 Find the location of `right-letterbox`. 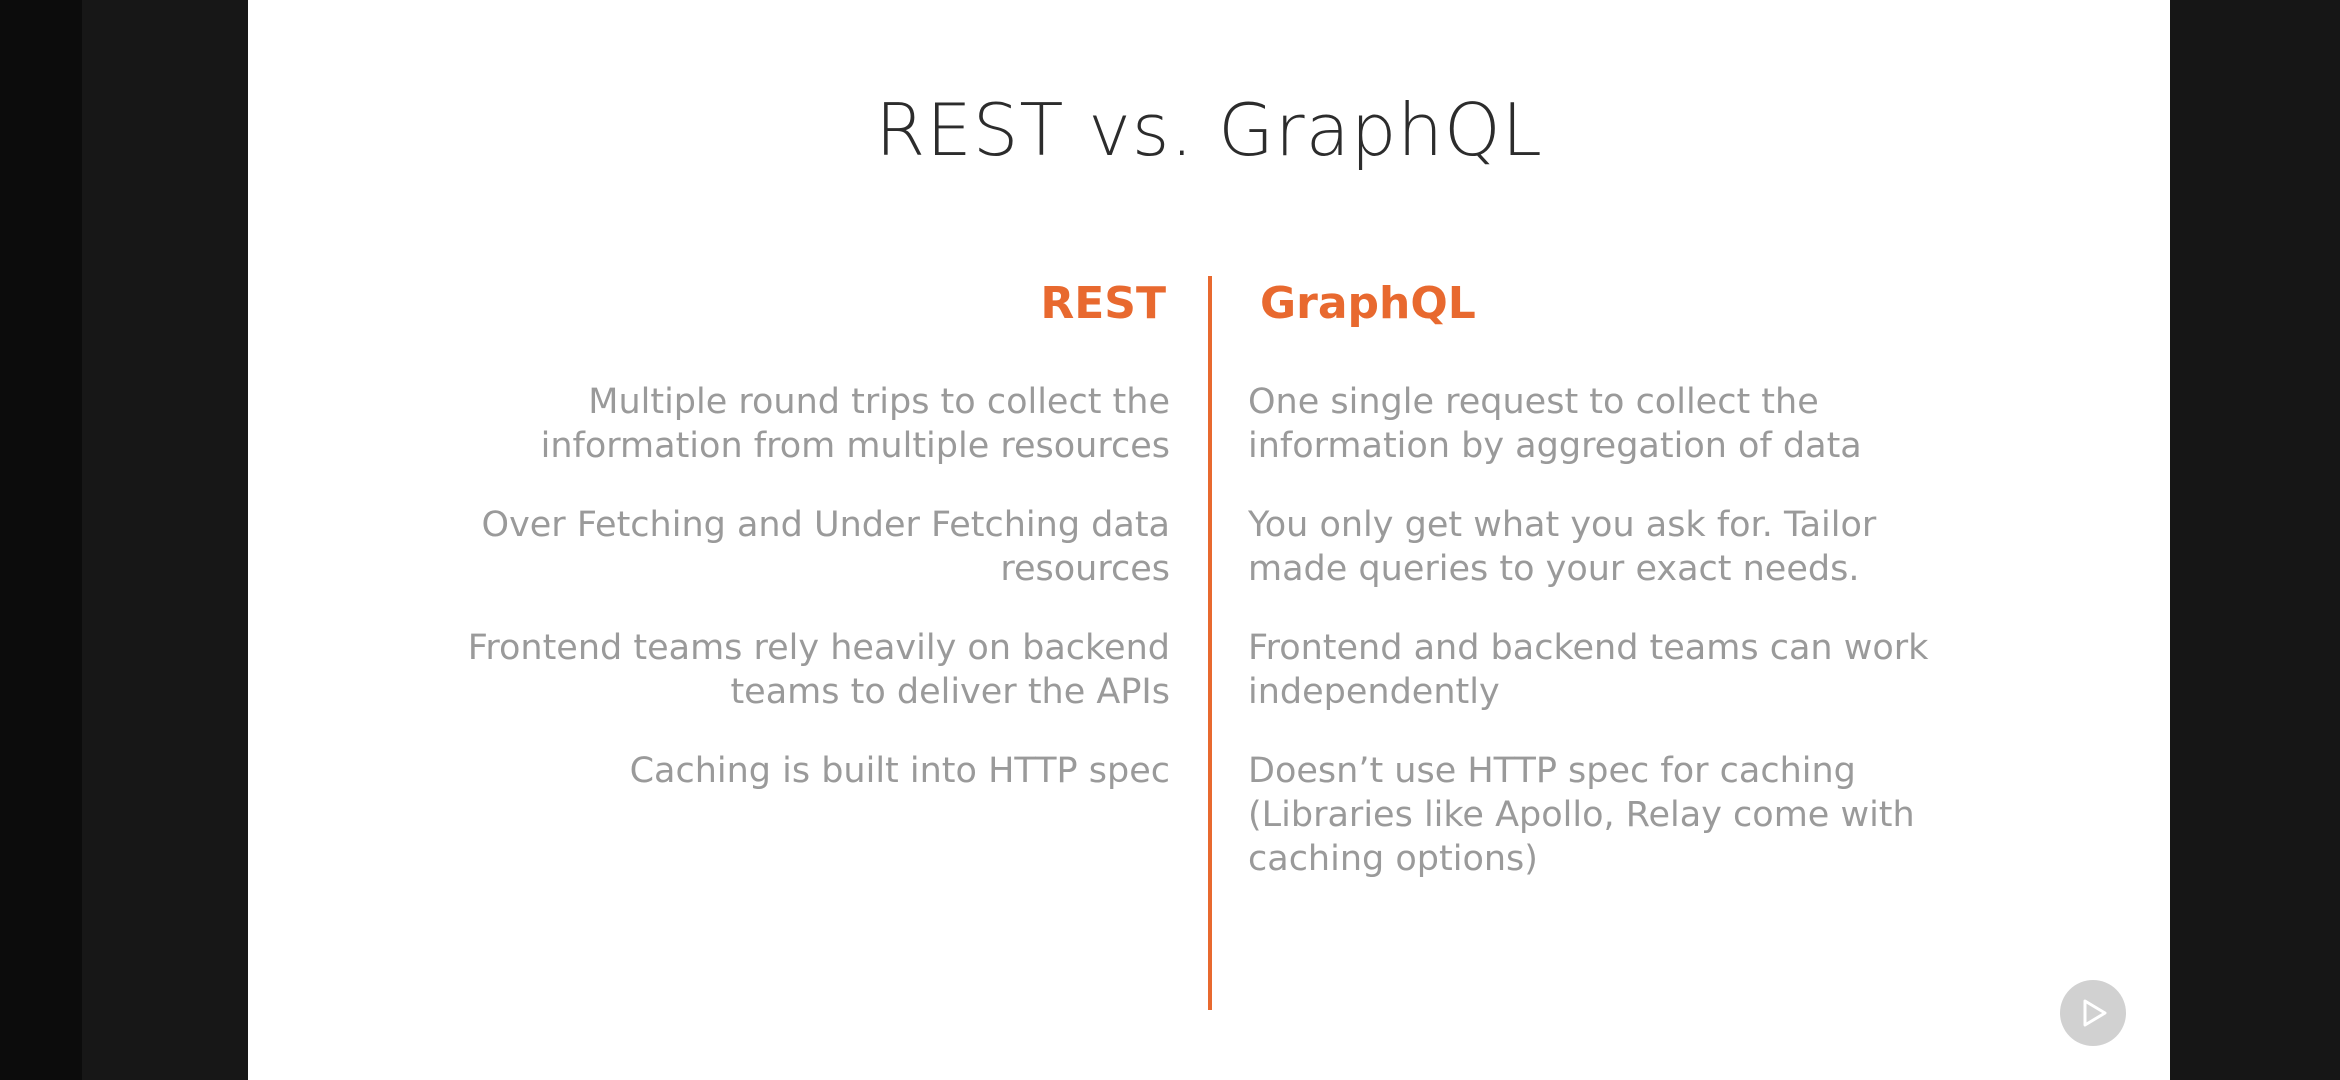

right-letterbox is located at coordinates (2255, 540).